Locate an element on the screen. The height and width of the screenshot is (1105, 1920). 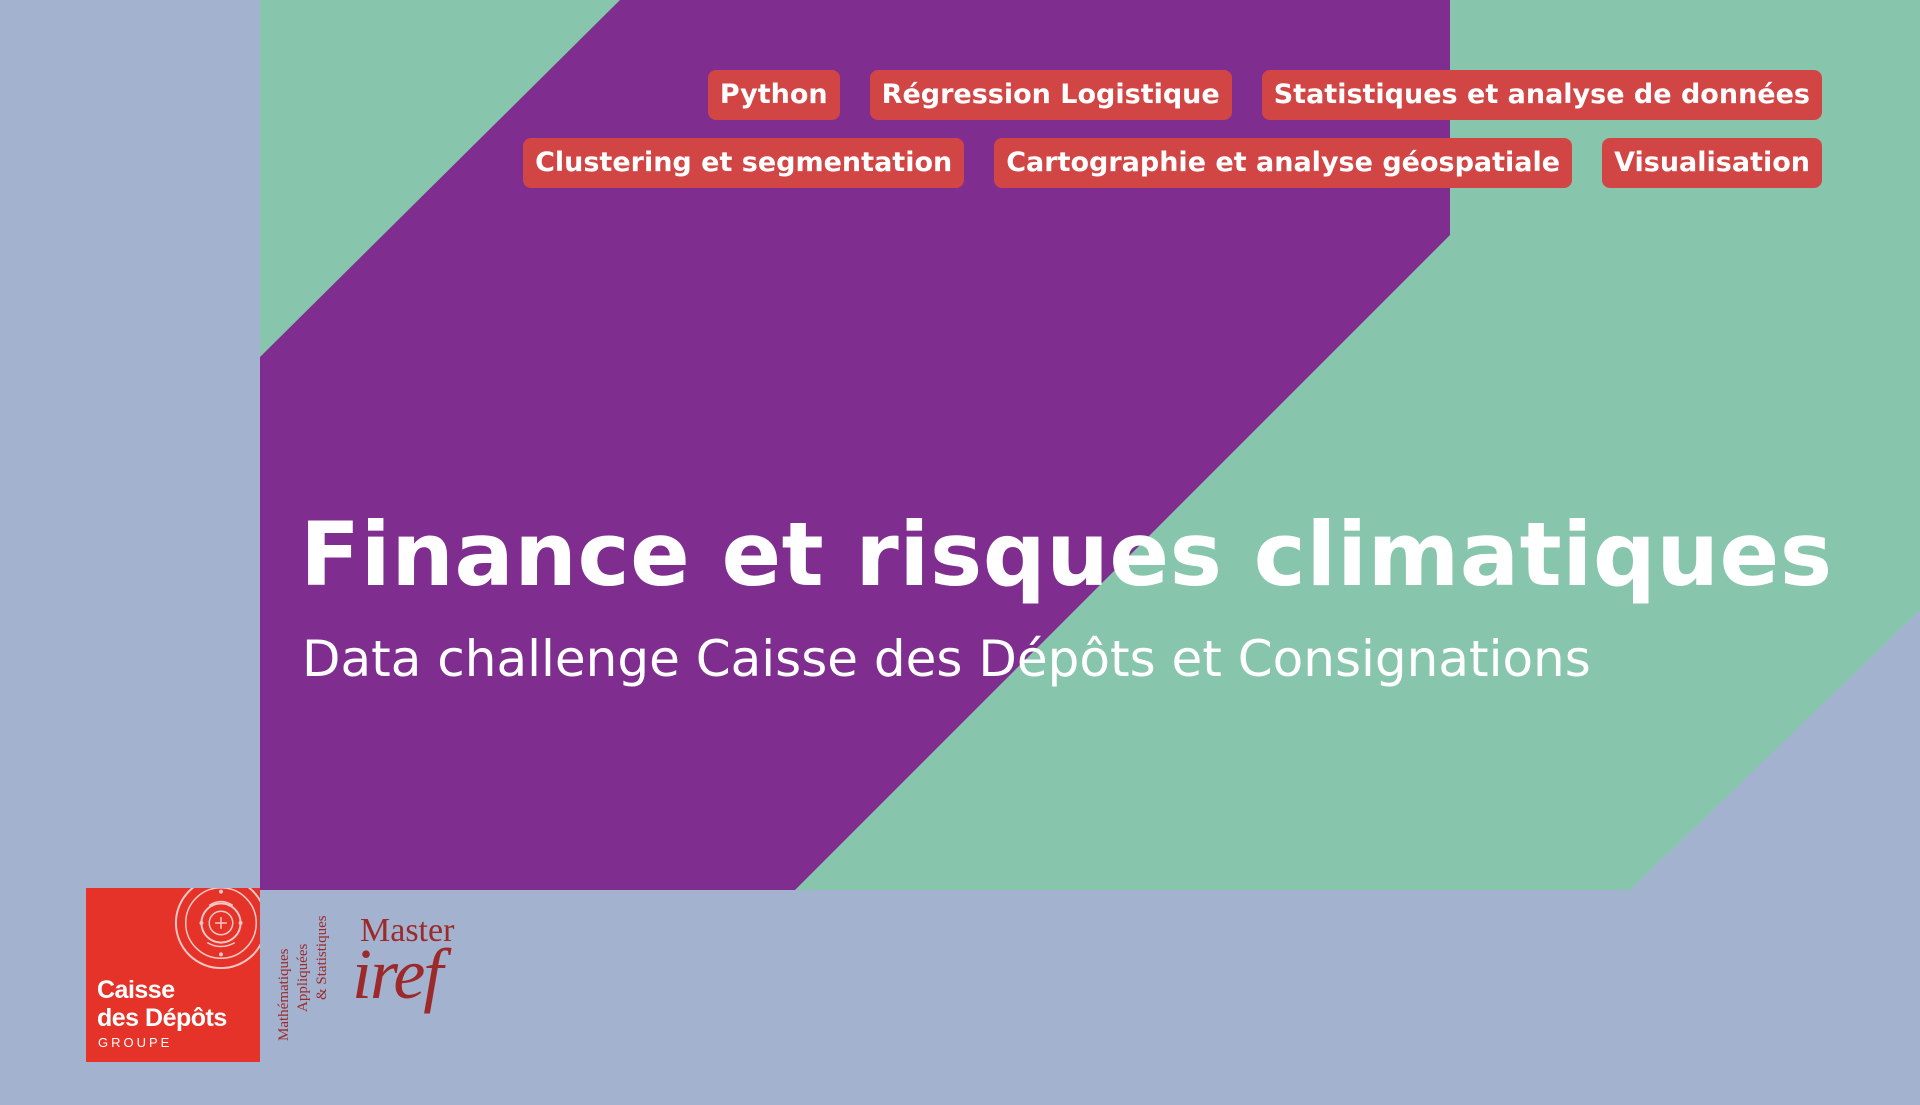
cdc-logo: Caisse des Dépôts GROUPE is located at coordinates (173, 975).